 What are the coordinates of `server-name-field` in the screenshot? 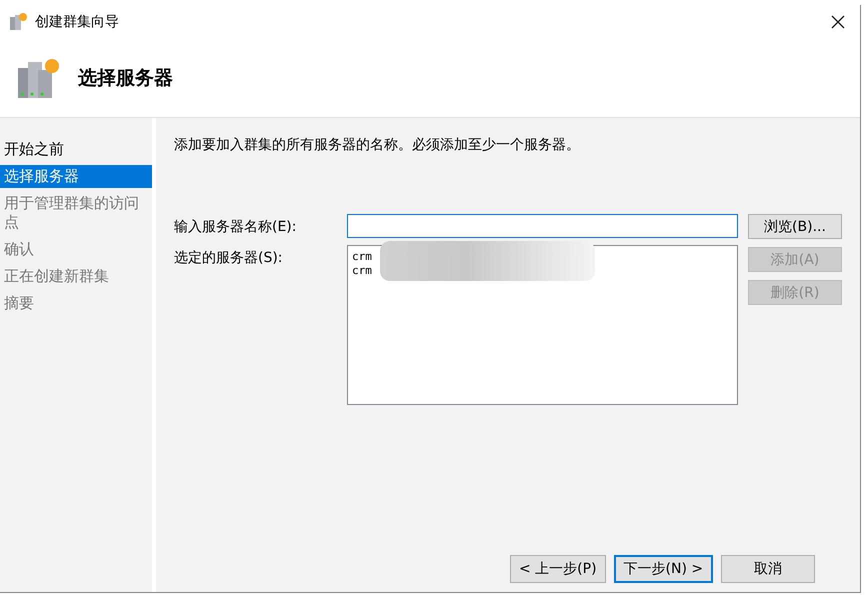 It's located at (542, 226).